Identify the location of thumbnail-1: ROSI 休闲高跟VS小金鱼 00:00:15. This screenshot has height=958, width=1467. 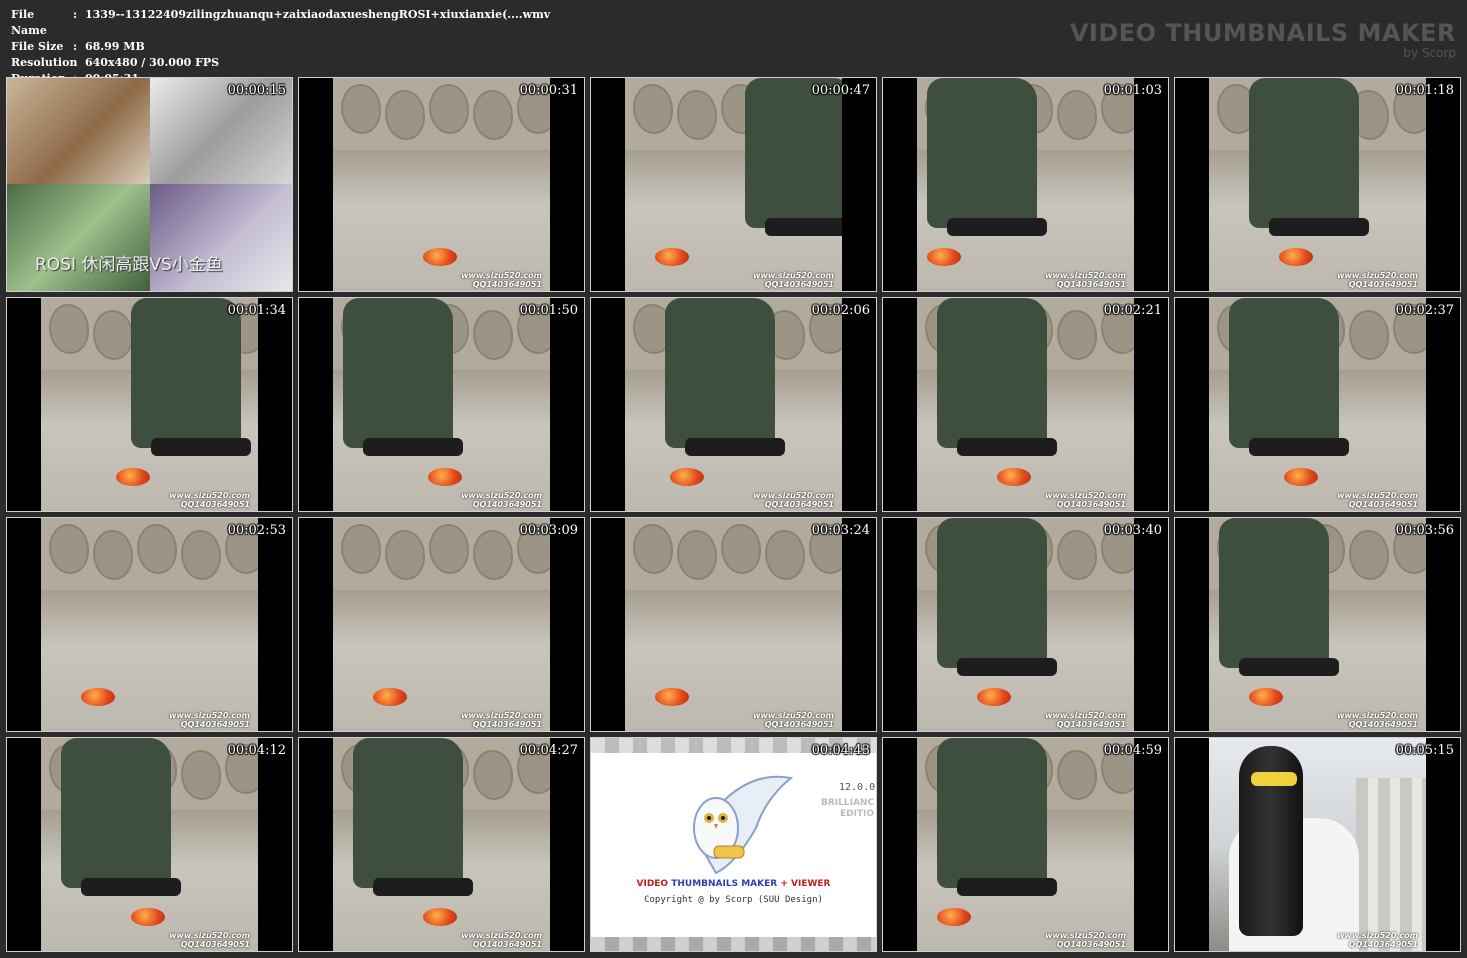
(149, 184).